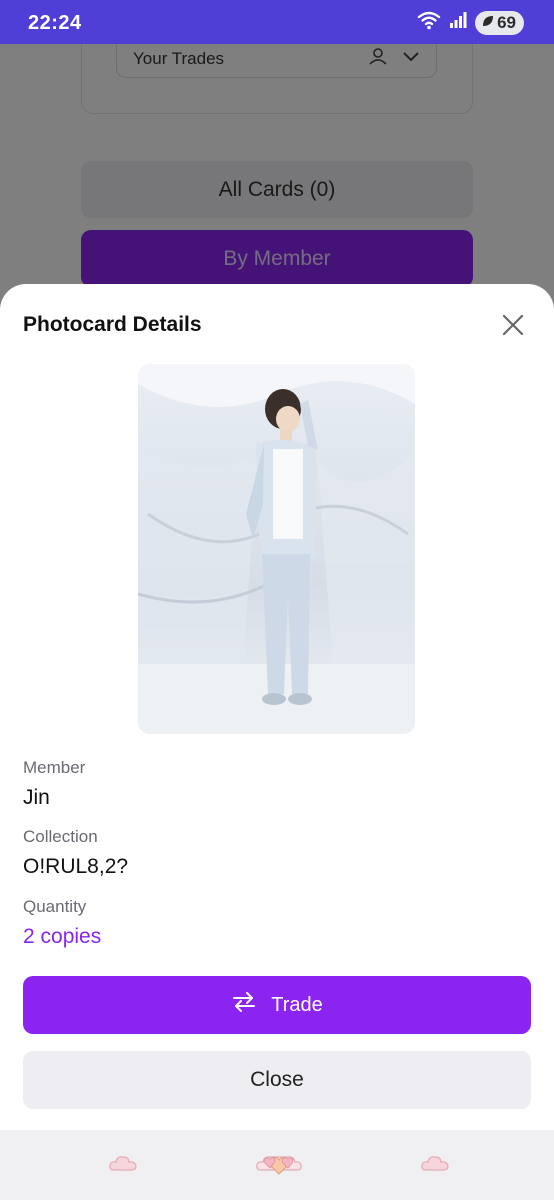  I want to click on member-label: Member, so click(54, 767).